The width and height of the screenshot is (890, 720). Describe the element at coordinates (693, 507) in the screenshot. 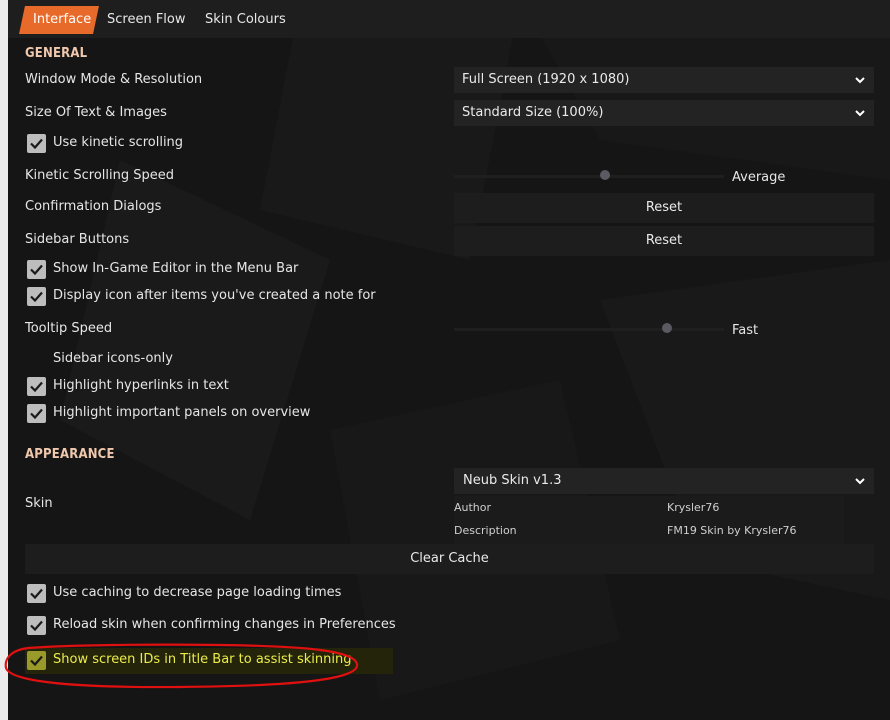

I see `skin-author-value: Krysler76` at that location.